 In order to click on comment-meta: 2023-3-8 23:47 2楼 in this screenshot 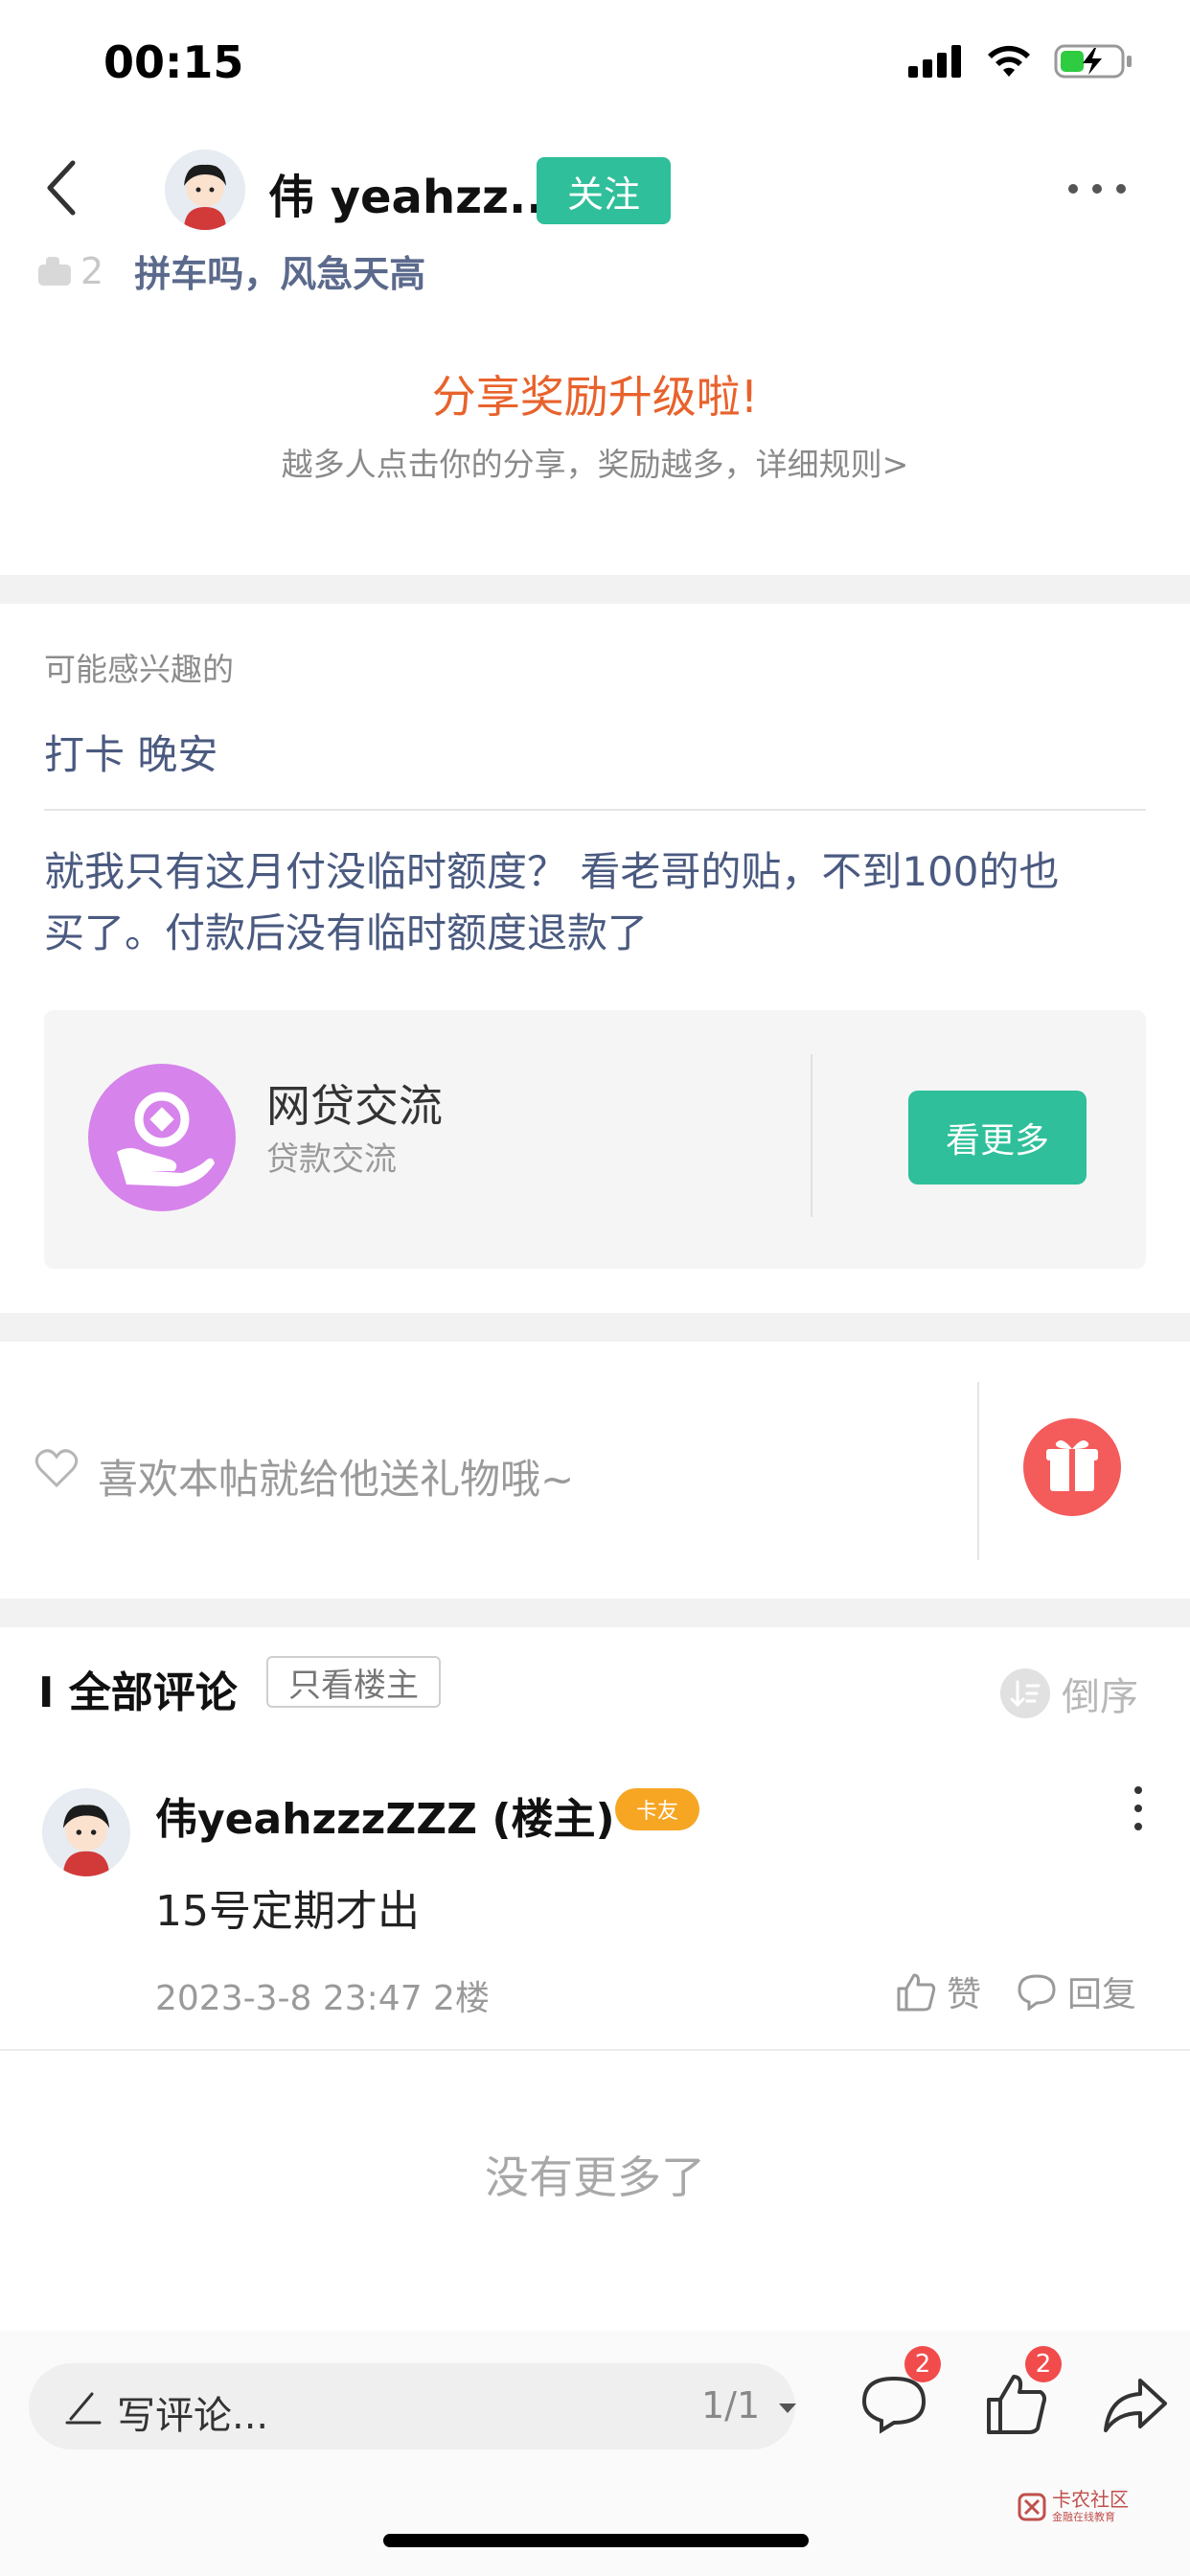, I will do `click(323, 1998)`.